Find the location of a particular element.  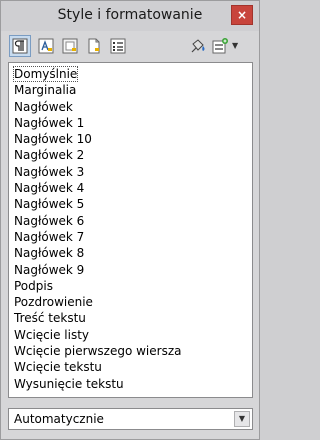

style-list-item: Treść tekstu is located at coordinates (130, 318).